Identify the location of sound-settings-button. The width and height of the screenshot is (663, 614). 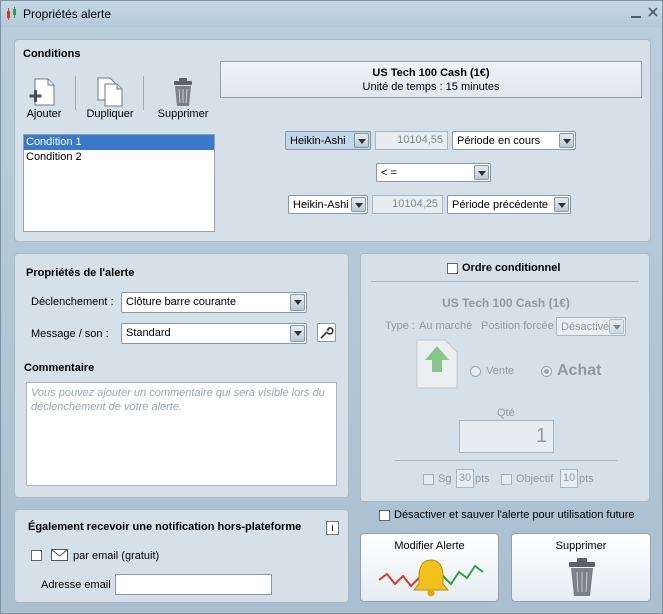
(326, 332).